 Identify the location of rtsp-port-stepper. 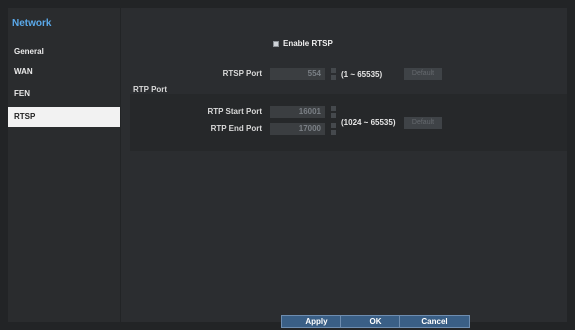
(333, 74).